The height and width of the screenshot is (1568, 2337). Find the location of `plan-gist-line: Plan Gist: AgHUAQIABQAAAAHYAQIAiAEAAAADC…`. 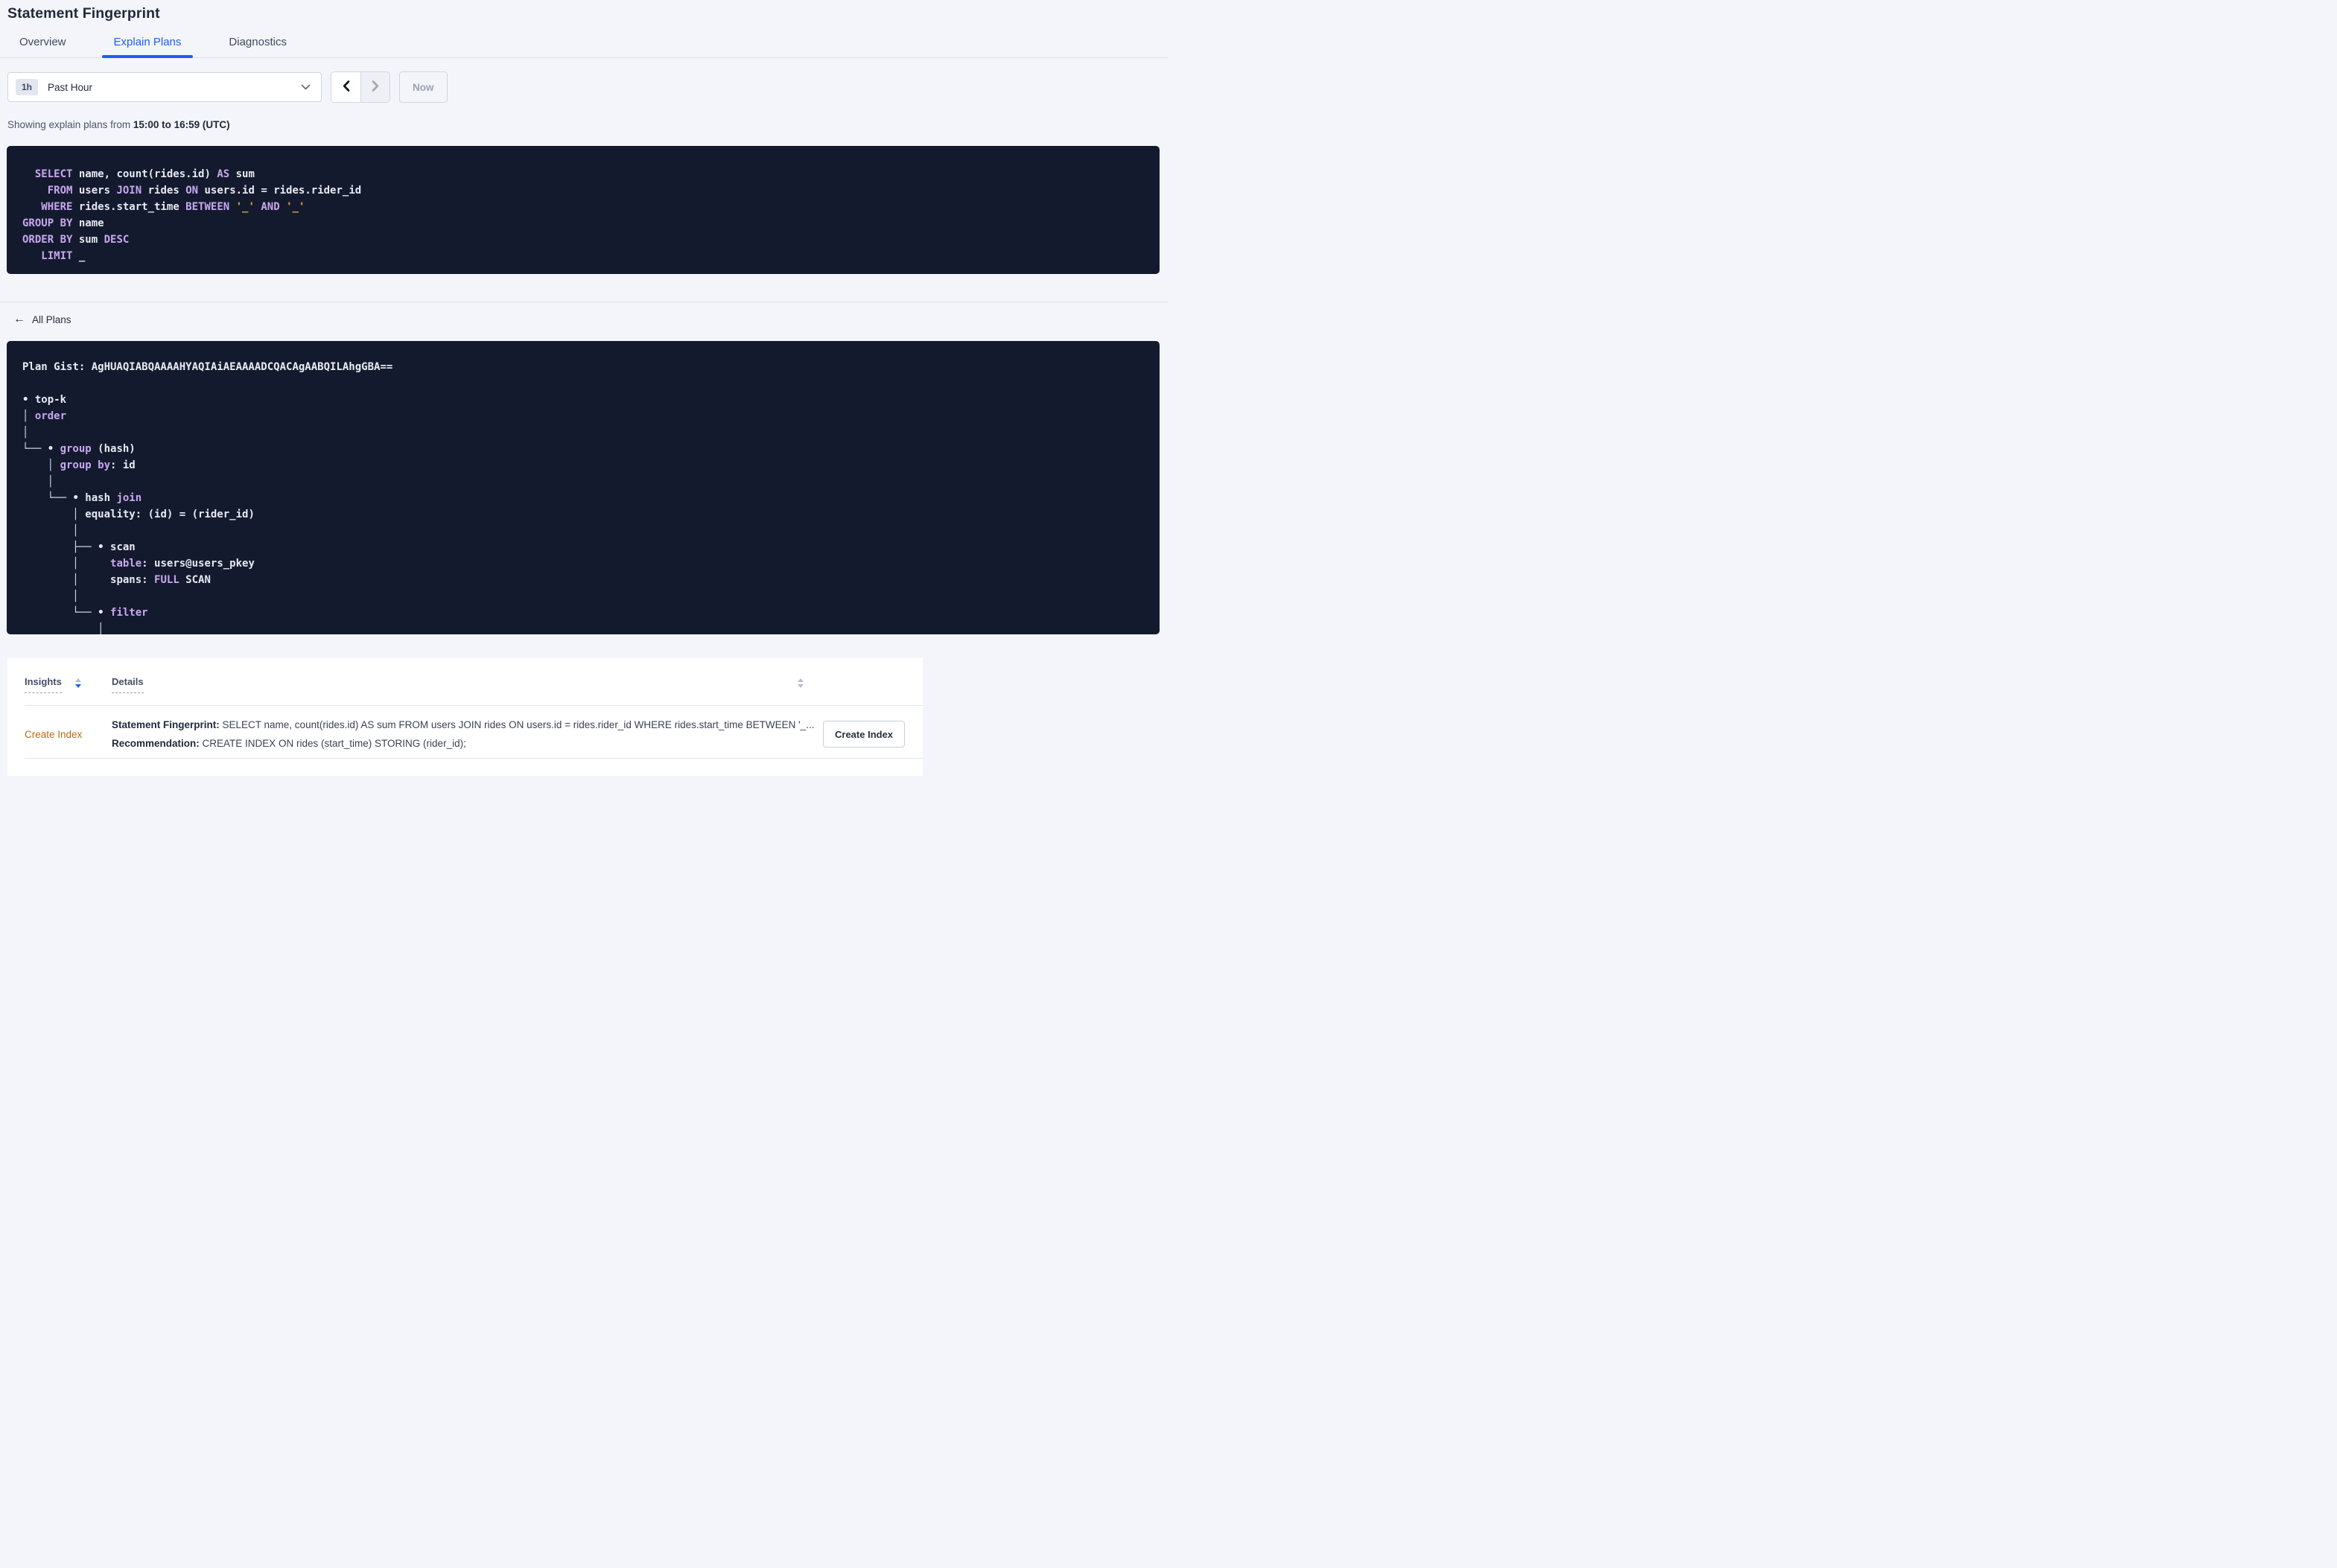

plan-gist-line: Plan Gist: AgHUAQIABQAAAAHYAQIAiAEAAAADC… is located at coordinates (208, 367).